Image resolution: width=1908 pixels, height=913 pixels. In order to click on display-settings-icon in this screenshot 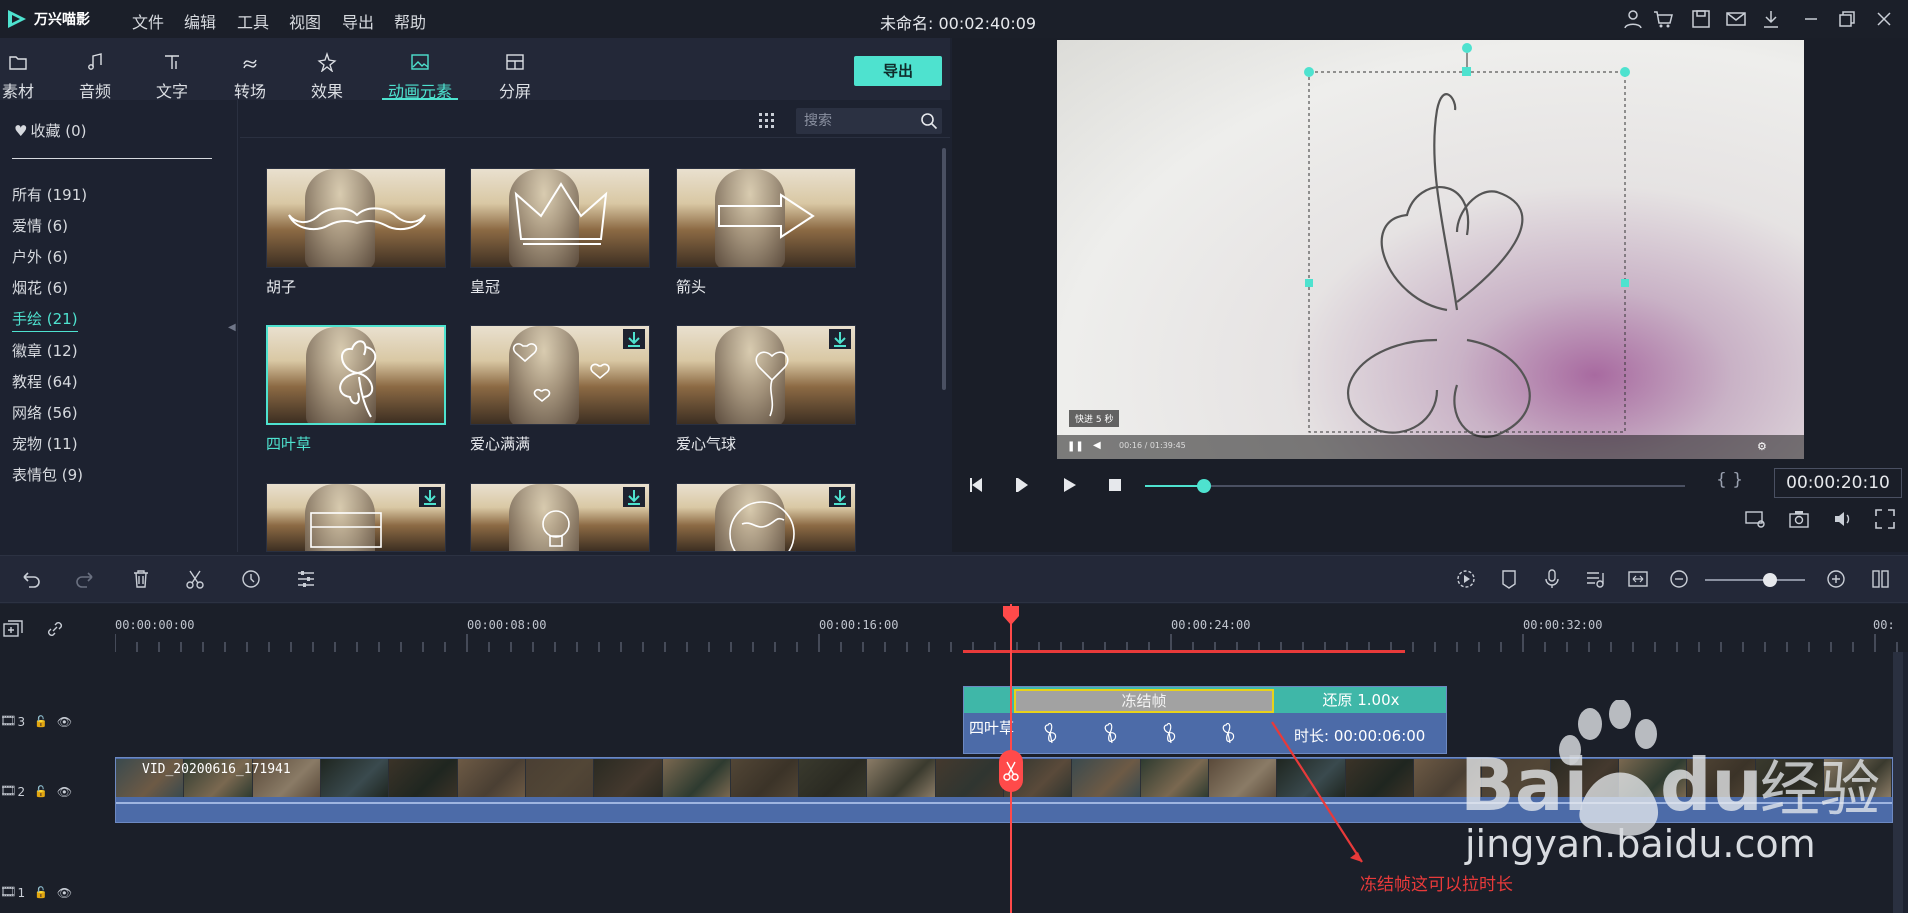, I will do `click(1755, 519)`.